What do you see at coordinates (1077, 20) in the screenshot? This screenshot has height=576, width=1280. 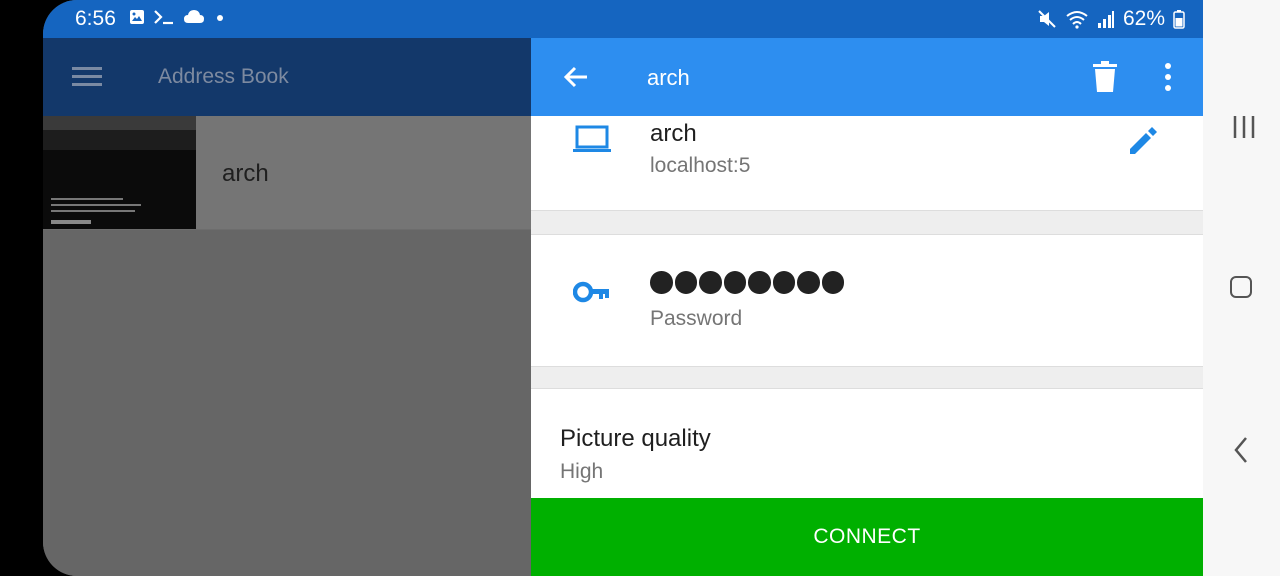 I see `wifi-icon` at bounding box center [1077, 20].